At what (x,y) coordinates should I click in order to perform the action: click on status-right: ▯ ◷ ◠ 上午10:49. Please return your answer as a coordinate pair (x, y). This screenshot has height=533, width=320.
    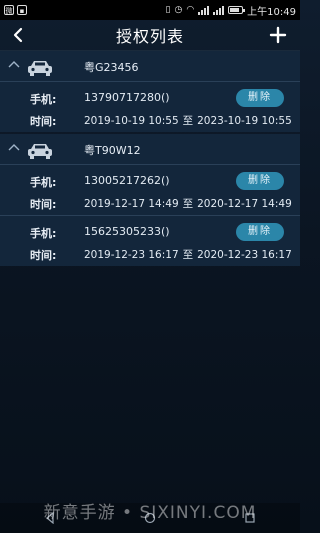
    Looking at the image, I should click on (231, 10).